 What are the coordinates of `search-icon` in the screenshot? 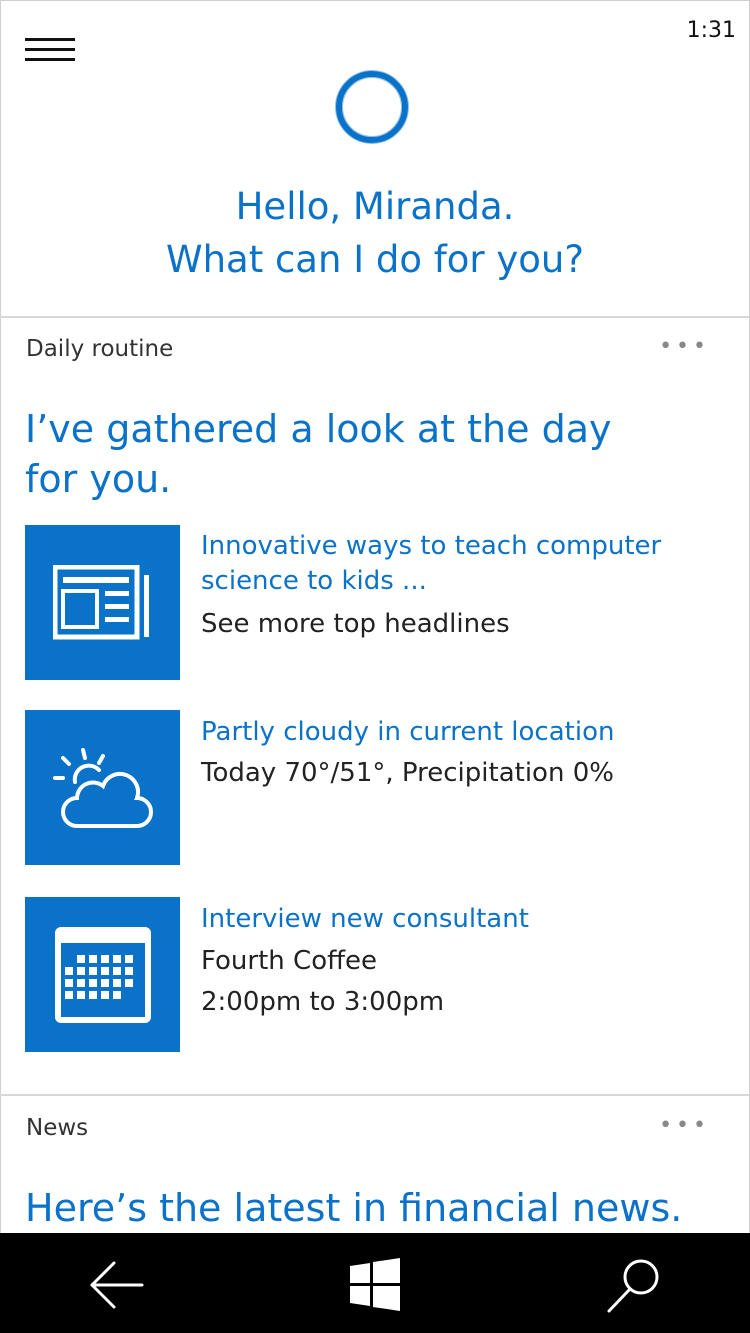 It's located at (635, 1285).